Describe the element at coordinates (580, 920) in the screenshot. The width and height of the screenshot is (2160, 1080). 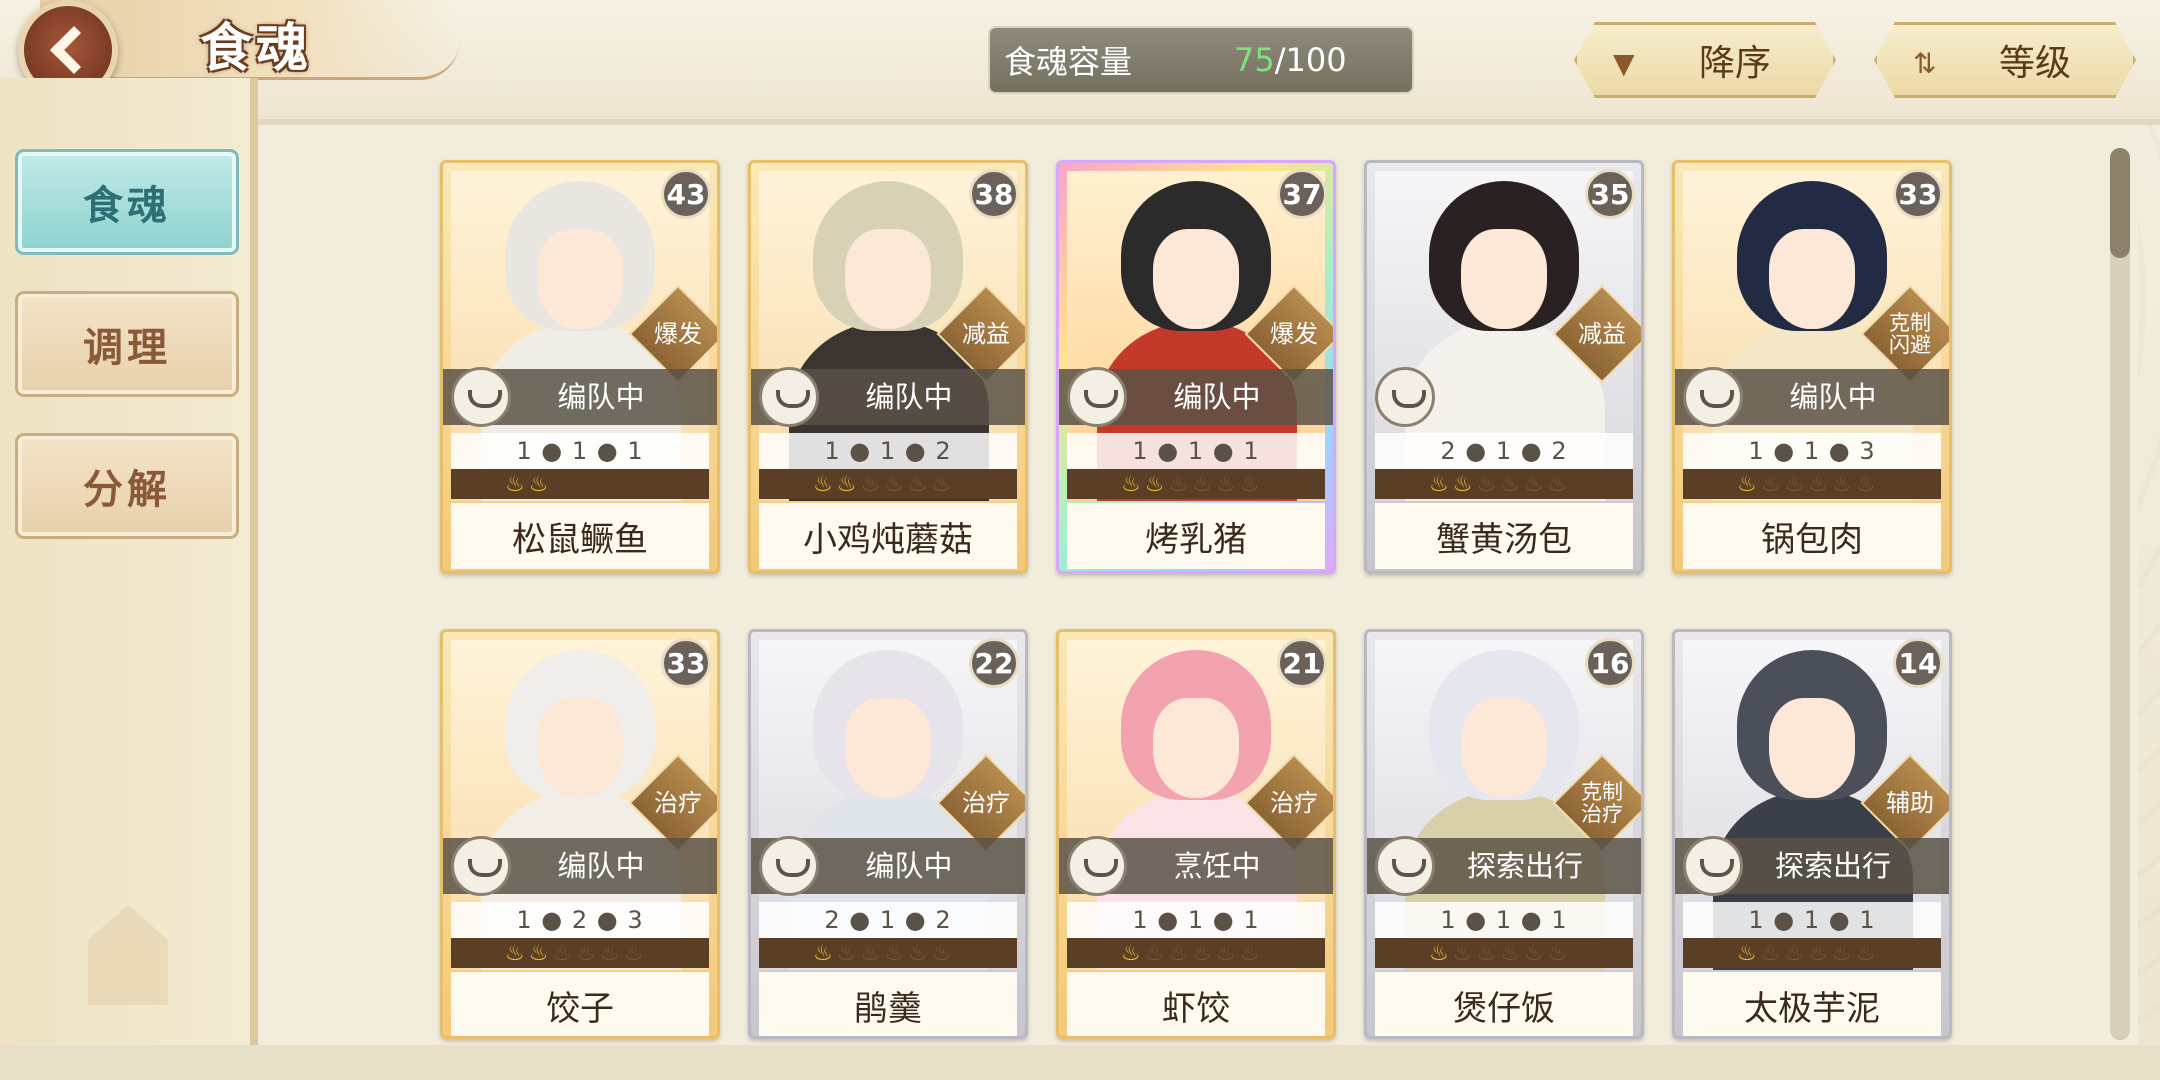
I see `skill-stats: 1 ● 2 ● 3` at that location.